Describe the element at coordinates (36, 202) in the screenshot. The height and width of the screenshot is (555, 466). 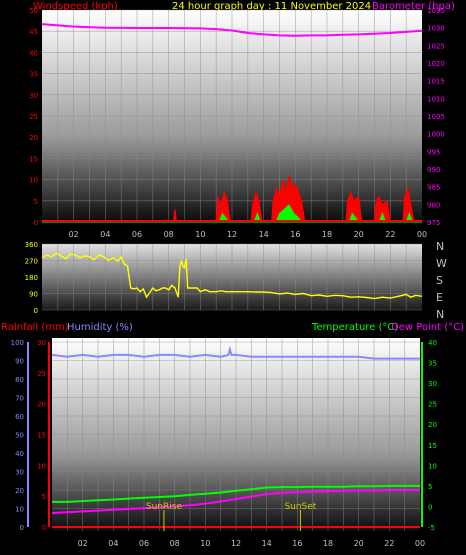
I see `windspeed-tick-label: 5` at that location.